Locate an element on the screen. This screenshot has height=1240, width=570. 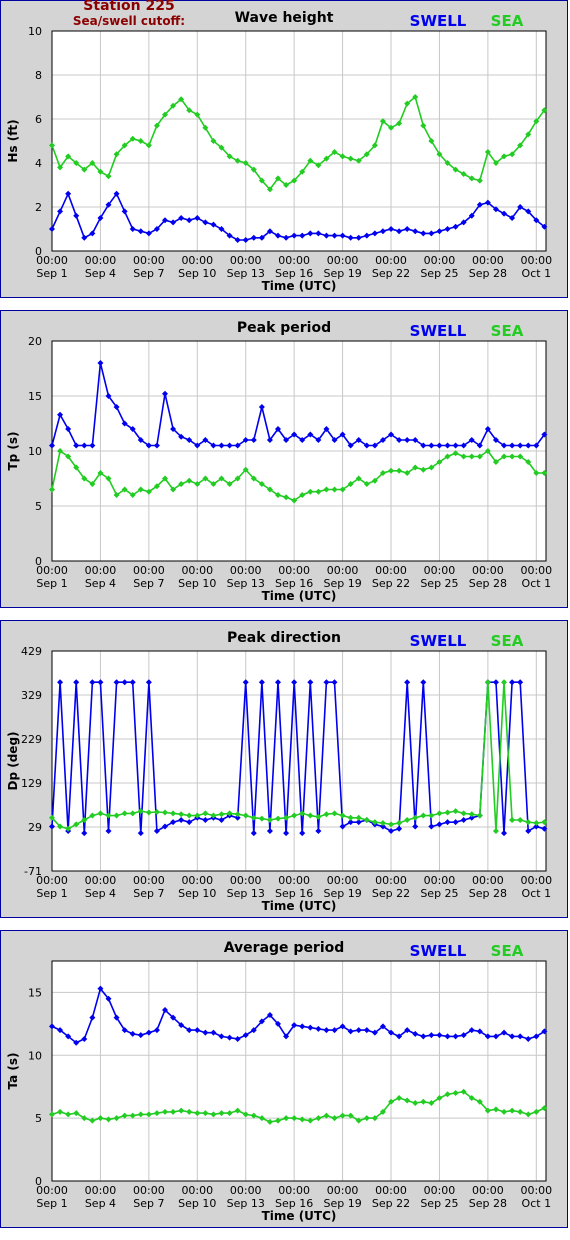
chart-title: Peak period is located at coordinates (284, 328).